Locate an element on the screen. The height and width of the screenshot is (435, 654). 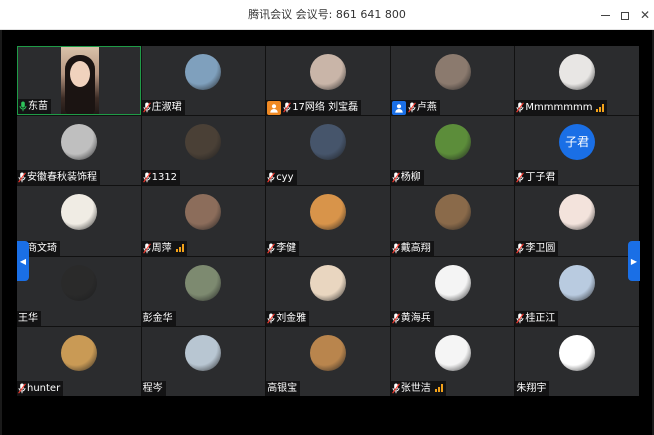
chevron-right-icon: ▶ is located at coordinates (634, 261).